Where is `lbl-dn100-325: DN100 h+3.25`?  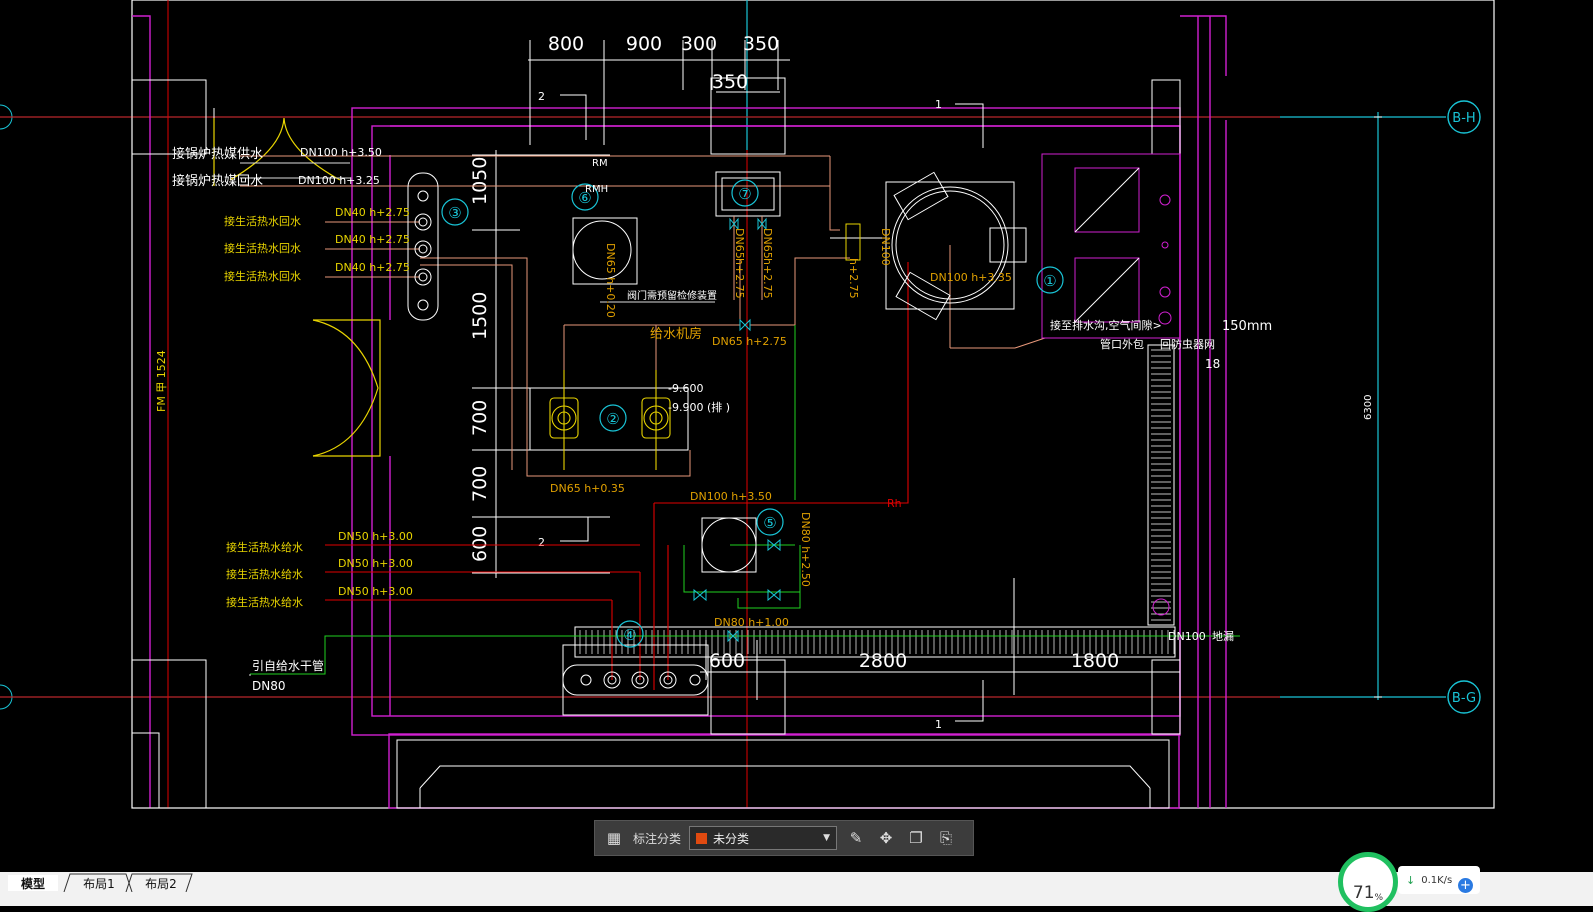
lbl-dn100-325: DN100 h+3.25 is located at coordinates (339, 180).